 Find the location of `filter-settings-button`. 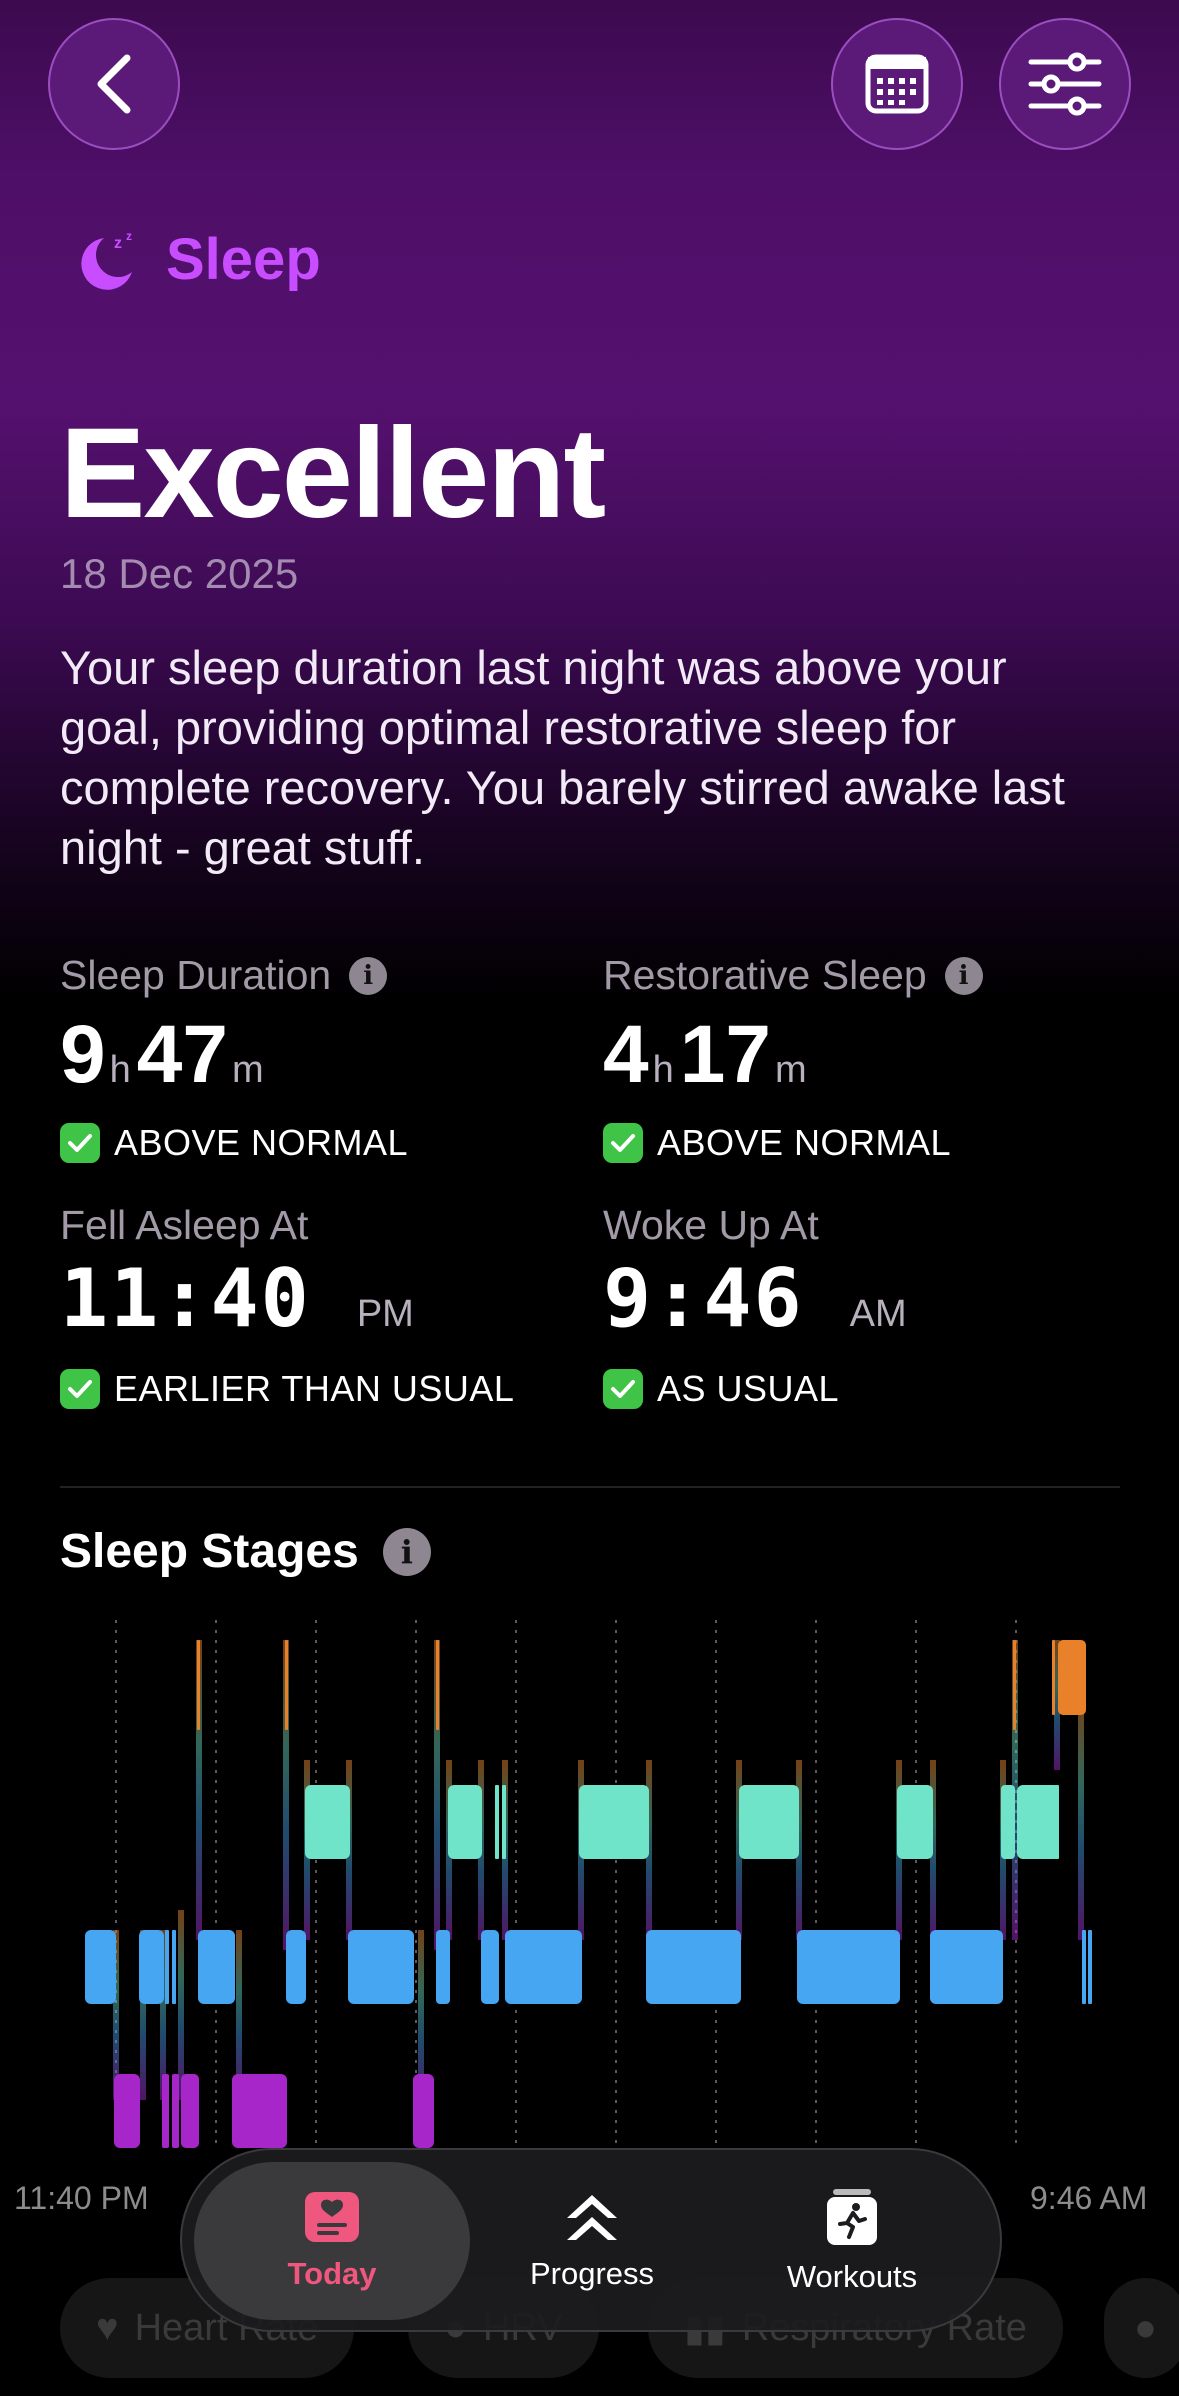

filter-settings-button is located at coordinates (1065, 84).